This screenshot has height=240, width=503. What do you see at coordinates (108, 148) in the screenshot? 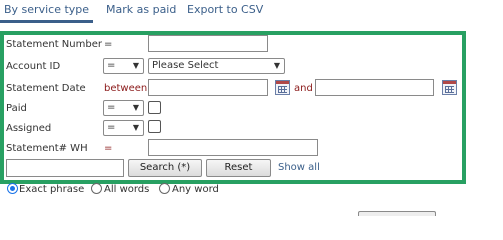
I see `statement-wh-operator: =` at bounding box center [108, 148].